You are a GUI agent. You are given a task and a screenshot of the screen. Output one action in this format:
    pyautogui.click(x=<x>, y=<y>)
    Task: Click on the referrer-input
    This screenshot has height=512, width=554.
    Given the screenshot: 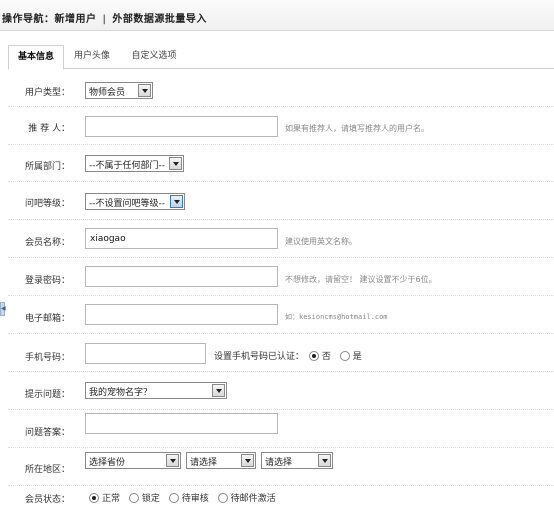 What is the action you would take?
    pyautogui.click(x=181, y=126)
    